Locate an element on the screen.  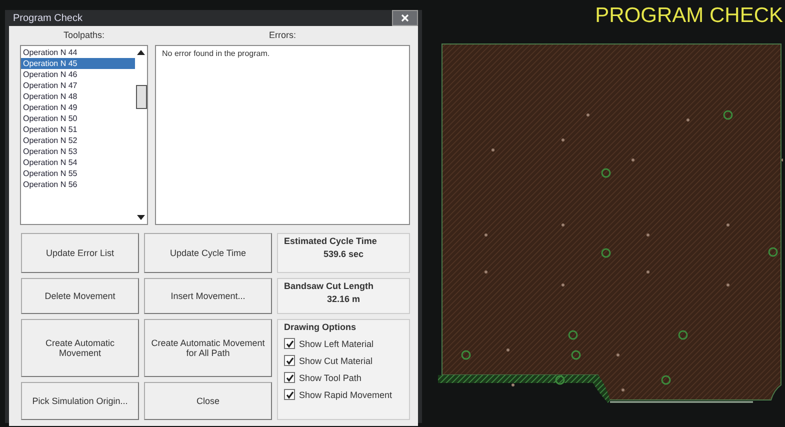
toolpath-item: Operation N 48 is located at coordinates (78, 96).